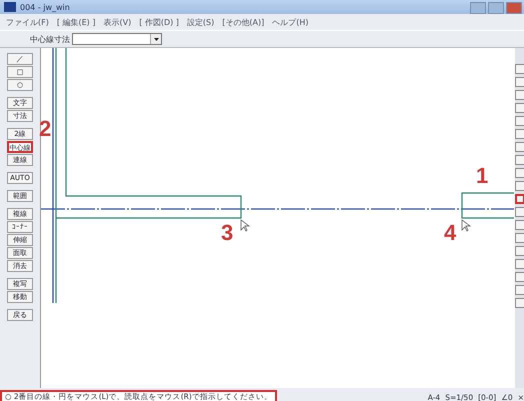  What do you see at coordinates (243, 22) in the screenshot?
I see `menu-item: [その他(A)]` at bounding box center [243, 22].